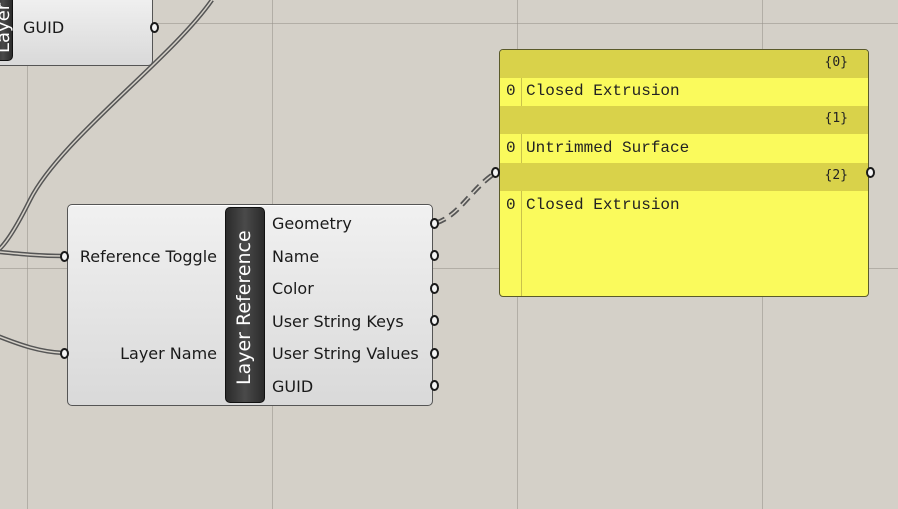  Describe the element at coordinates (434, 255) in the screenshot. I see `output-name-port` at that location.